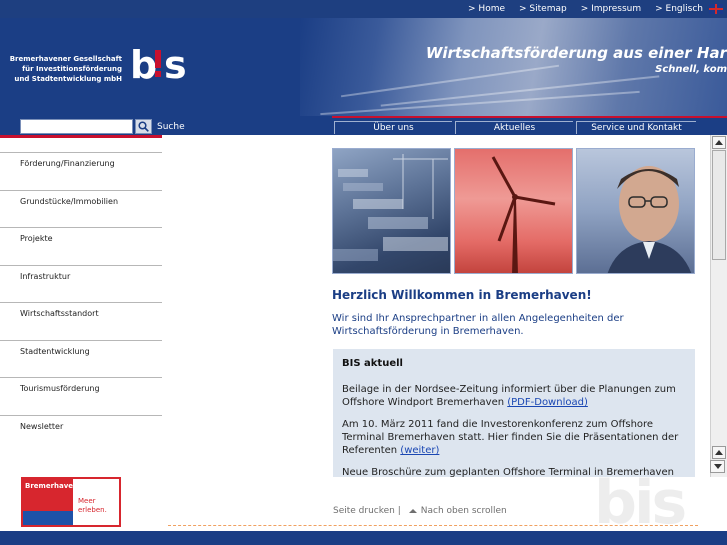  I want to click on news-box-title: BIS aktuell, so click(372, 363).